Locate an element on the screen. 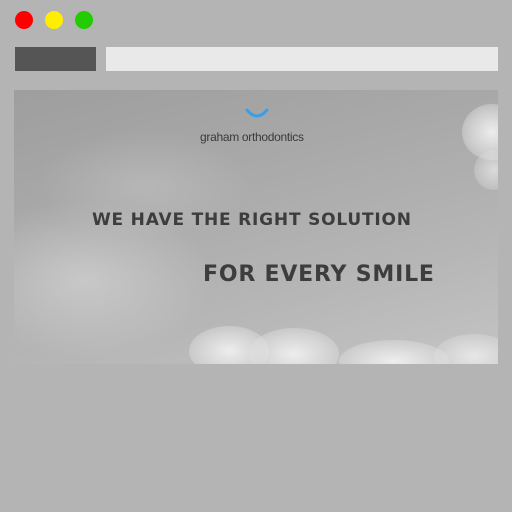 This screenshot has height=512, width=512. headline-line-1: WE HAVE THE RIGHT SOLUTION is located at coordinates (252, 220).